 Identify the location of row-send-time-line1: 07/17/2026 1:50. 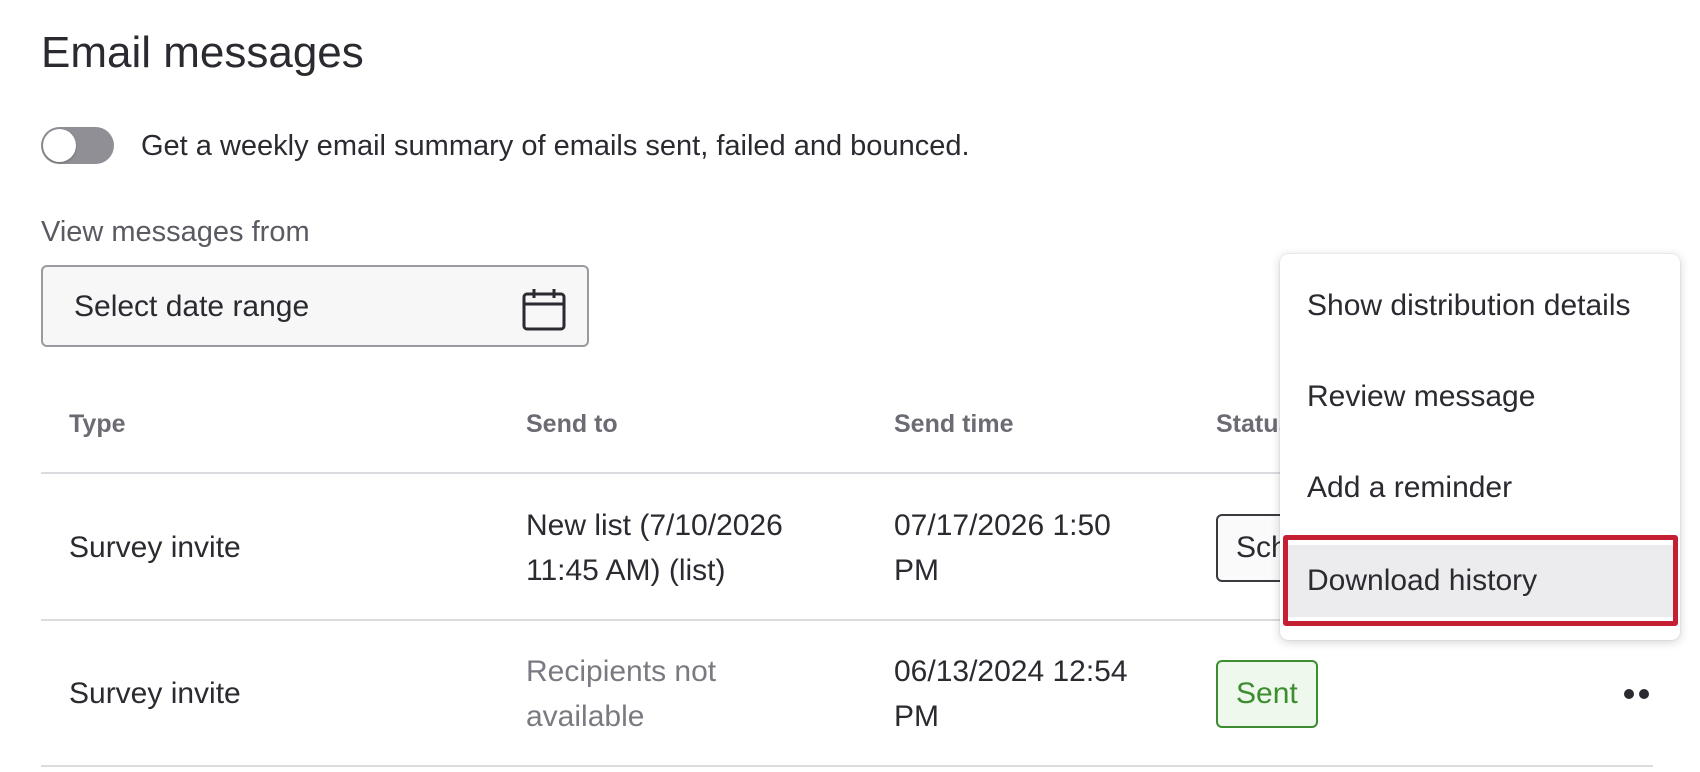
(1002, 525).